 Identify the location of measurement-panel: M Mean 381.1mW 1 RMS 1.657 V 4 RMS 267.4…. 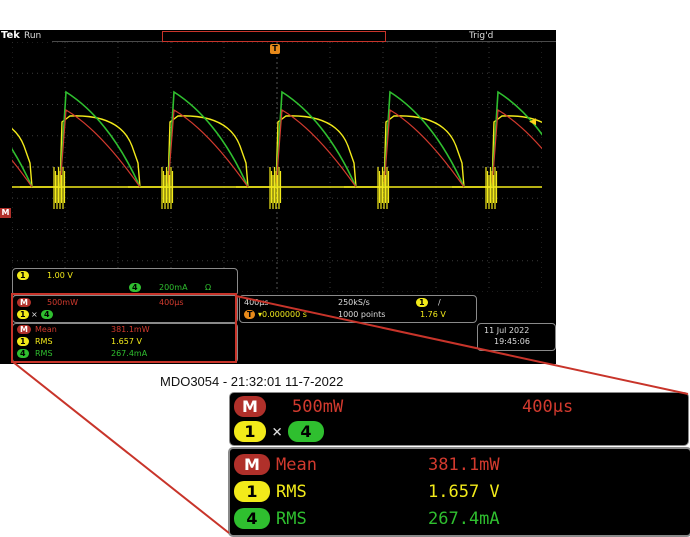
(125, 343).